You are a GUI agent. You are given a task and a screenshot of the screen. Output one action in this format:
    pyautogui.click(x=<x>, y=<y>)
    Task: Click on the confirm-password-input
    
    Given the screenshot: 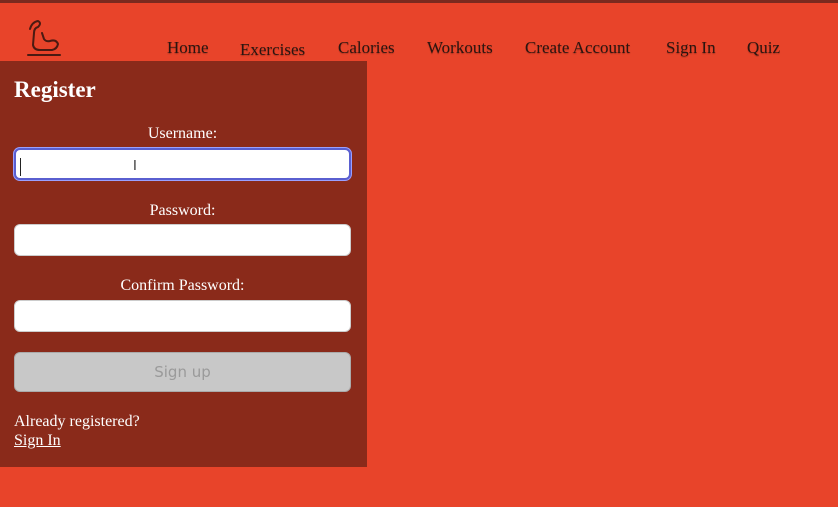 What is the action you would take?
    pyautogui.click(x=182, y=316)
    